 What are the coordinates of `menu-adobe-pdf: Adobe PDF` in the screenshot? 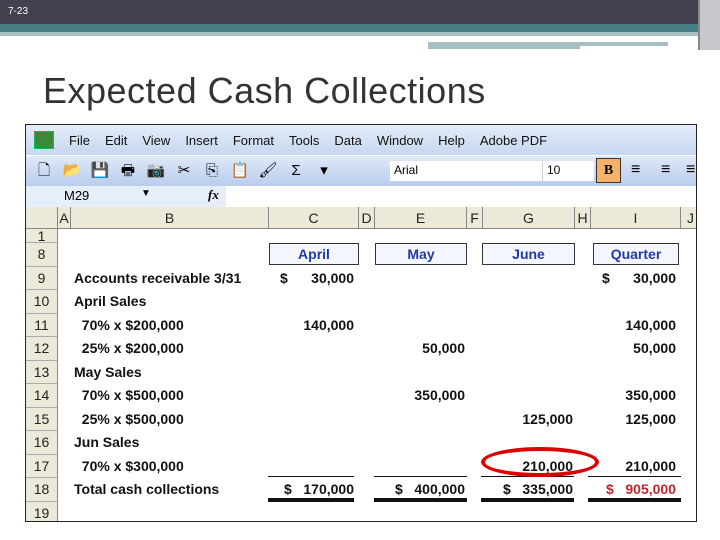 It's located at (513, 140).